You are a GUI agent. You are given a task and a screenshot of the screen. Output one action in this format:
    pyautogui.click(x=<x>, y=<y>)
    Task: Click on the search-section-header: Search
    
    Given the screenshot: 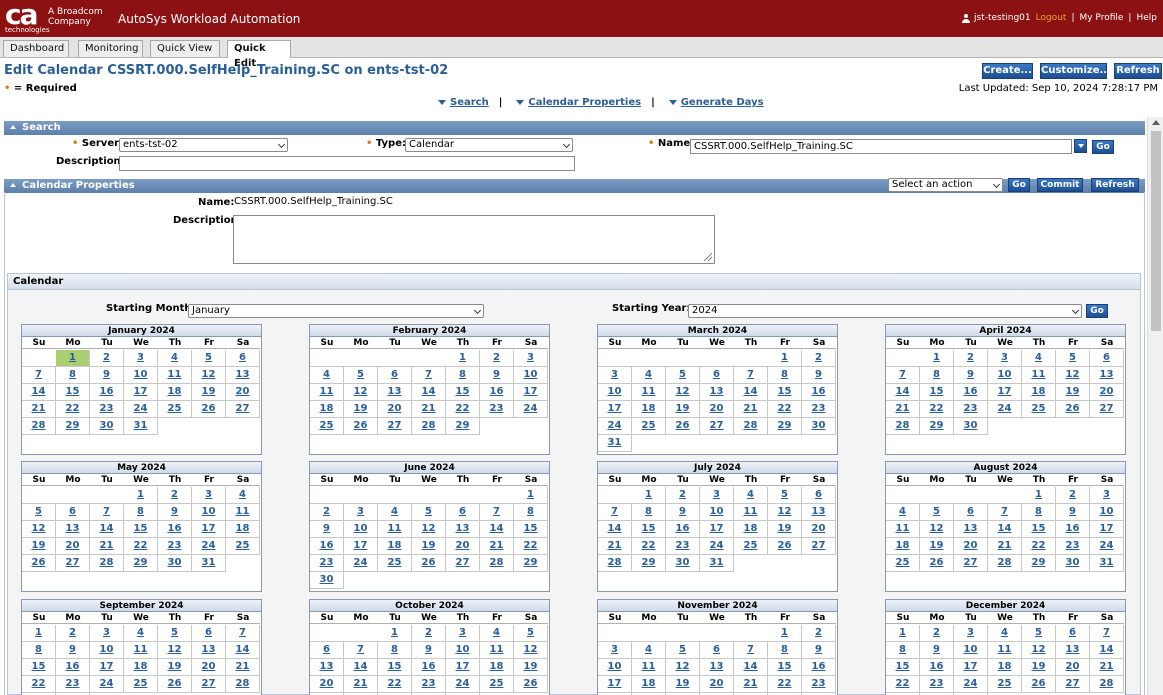 What is the action you would take?
    pyautogui.click(x=574, y=128)
    